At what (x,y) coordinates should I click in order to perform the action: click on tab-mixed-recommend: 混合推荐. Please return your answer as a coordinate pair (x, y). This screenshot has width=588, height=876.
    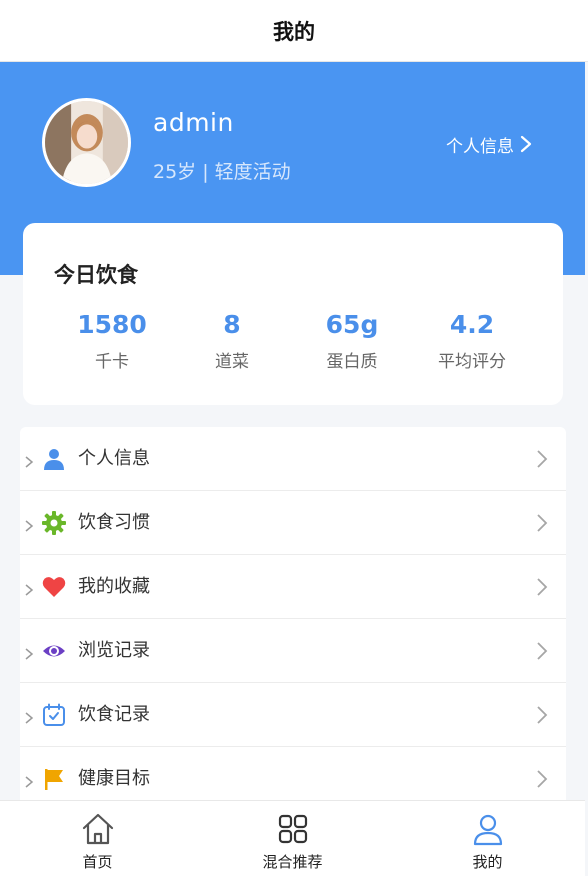
    Looking at the image, I should click on (292, 838).